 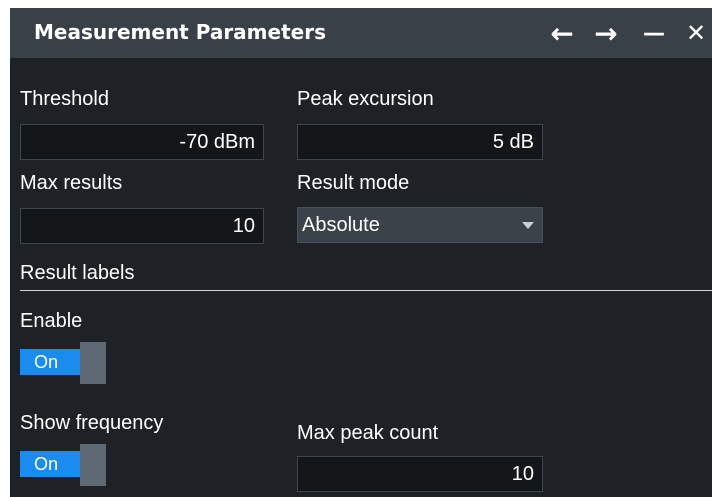 I want to click on show-frequency-toggle: On, so click(x=63, y=465).